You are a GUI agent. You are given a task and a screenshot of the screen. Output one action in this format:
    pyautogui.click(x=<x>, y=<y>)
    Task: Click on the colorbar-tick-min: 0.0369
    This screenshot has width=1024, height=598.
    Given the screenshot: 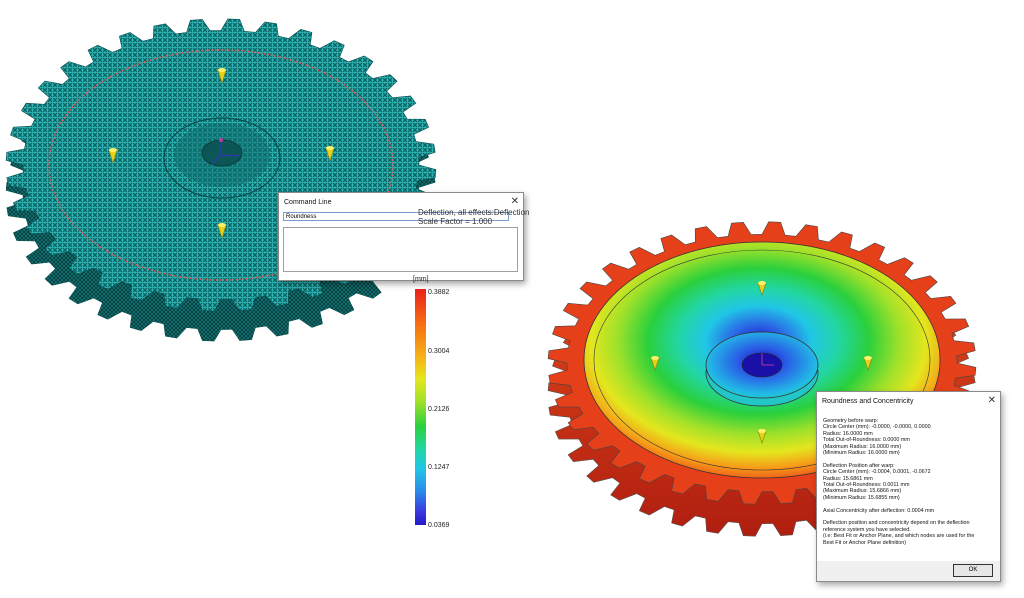 What is the action you would take?
    pyautogui.click(x=439, y=525)
    